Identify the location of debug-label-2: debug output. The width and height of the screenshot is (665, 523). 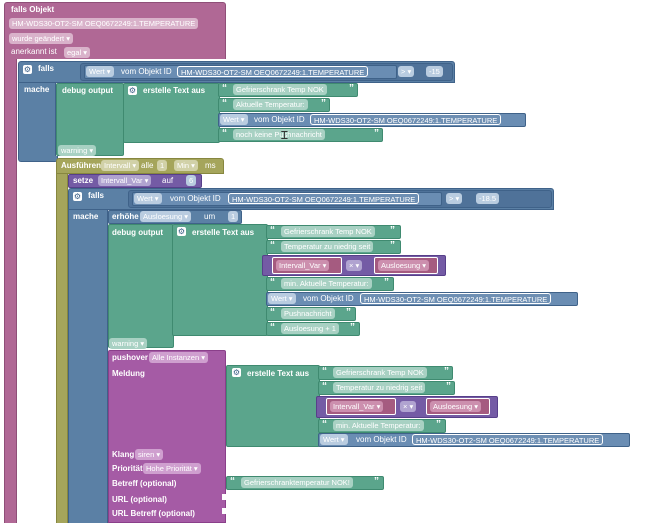
(138, 232).